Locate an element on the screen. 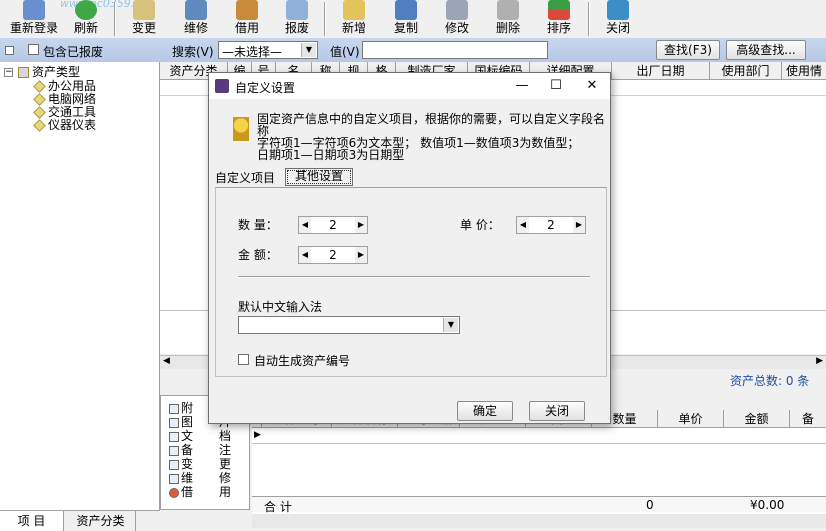 The height and width of the screenshot is (531, 826). ime-select: ▼ is located at coordinates (349, 325).